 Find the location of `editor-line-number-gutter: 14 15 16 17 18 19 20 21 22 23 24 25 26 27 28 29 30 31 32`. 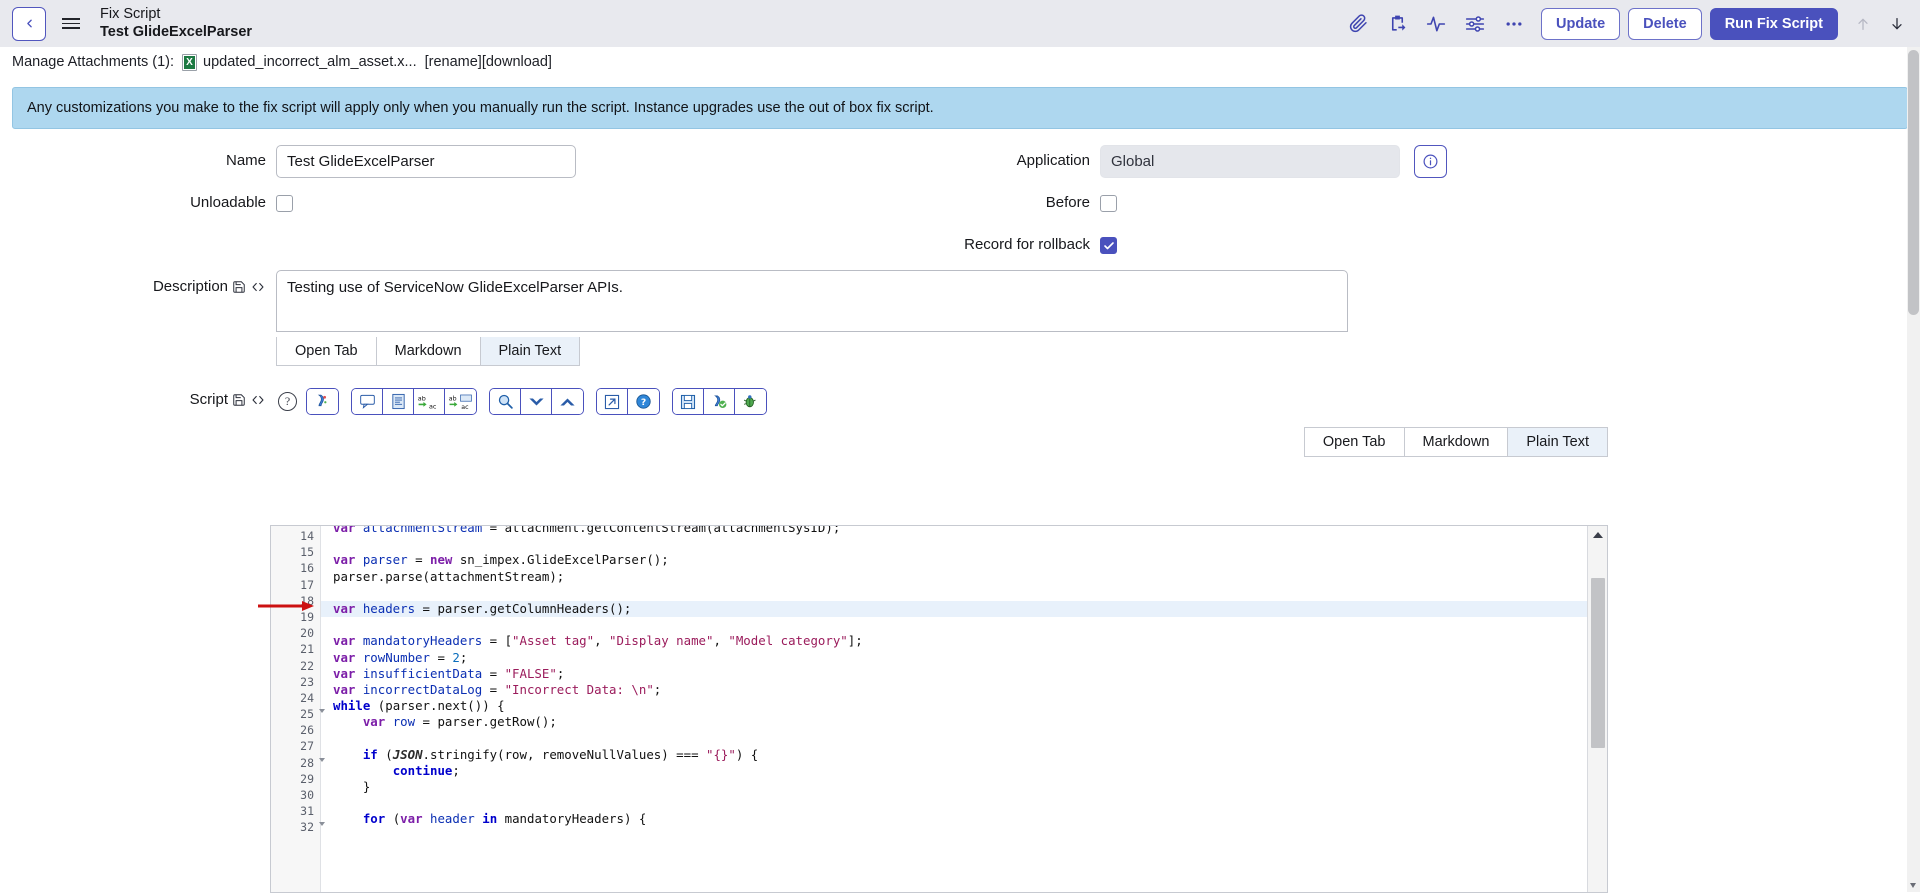

editor-line-number-gutter: 14 15 16 17 18 19 20 21 22 23 24 25 26 27 28 29 30 31 32 is located at coordinates (298, 709).